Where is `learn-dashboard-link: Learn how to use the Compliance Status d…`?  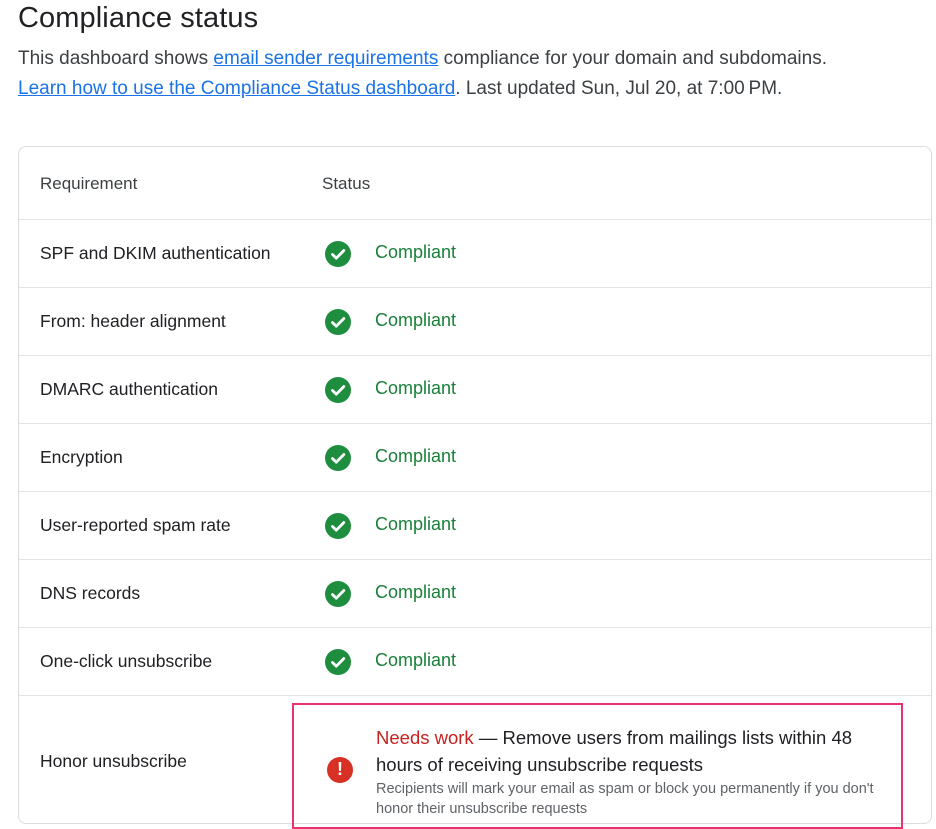
learn-dashboard-link: Learn how to use the Compliance Status d… is located at coordinates (236, 88).